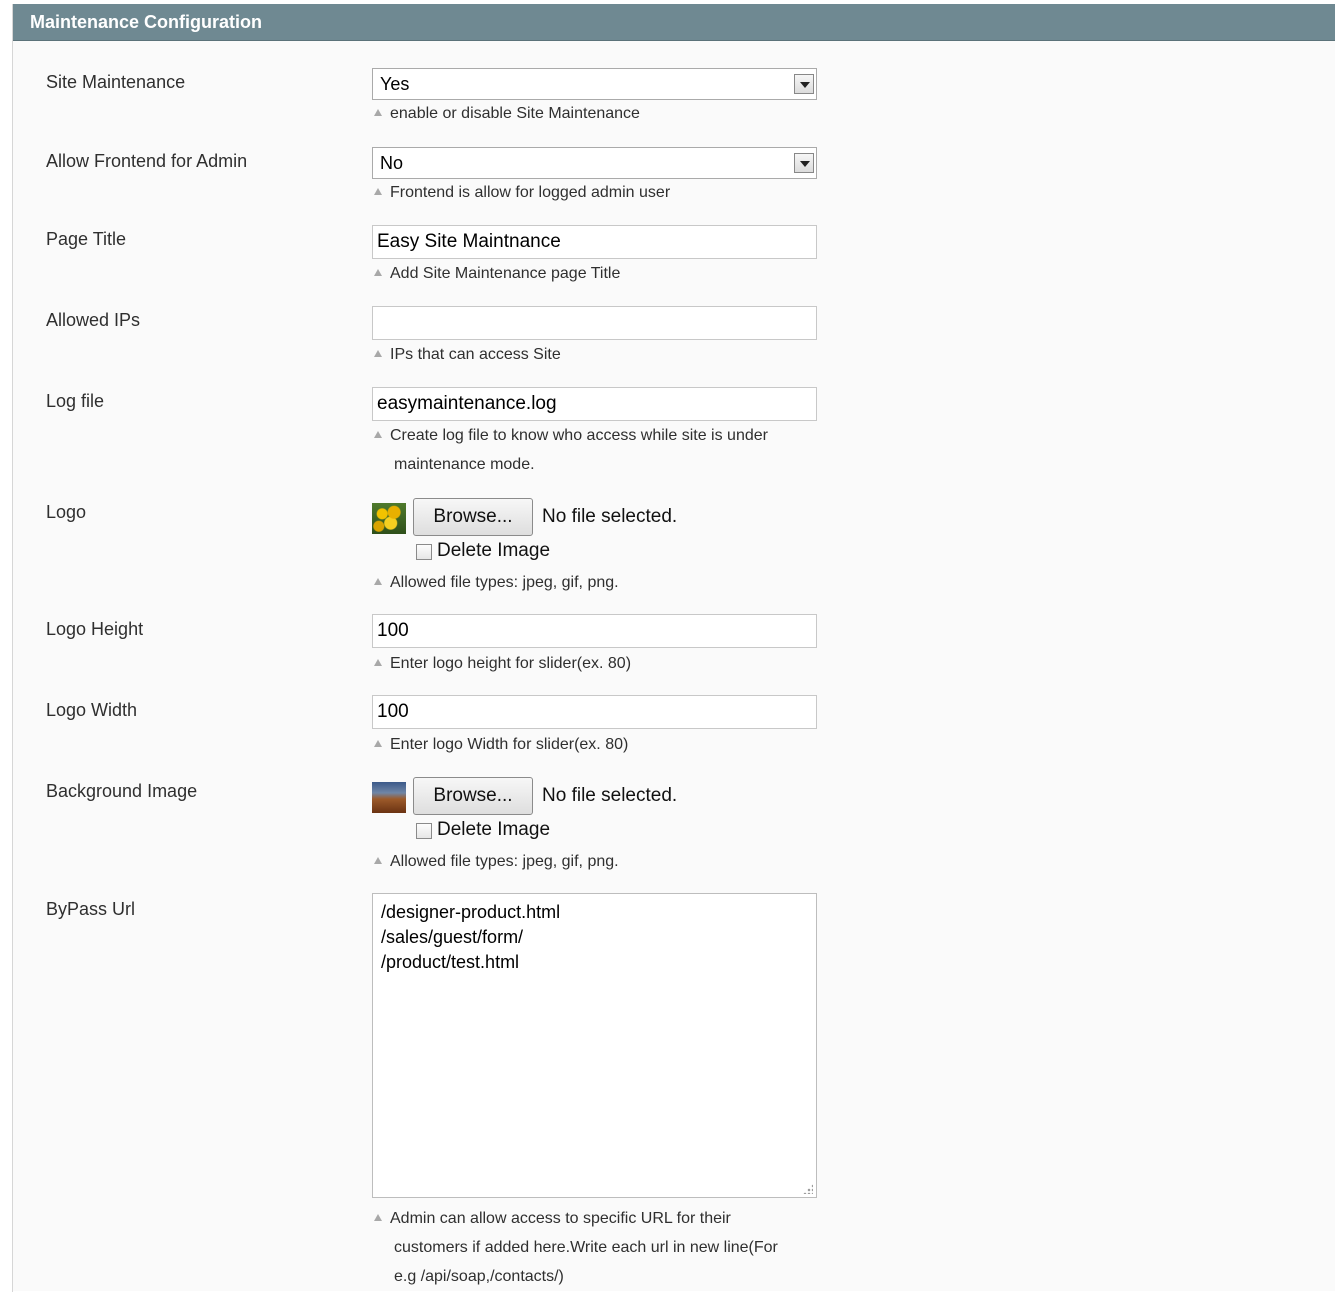  What do you see at coordinates (604, 861) in the screenshot?
I see `background-image-note: Allowed file types: jpeg, gif, png.` at bounding box center [604, 861].